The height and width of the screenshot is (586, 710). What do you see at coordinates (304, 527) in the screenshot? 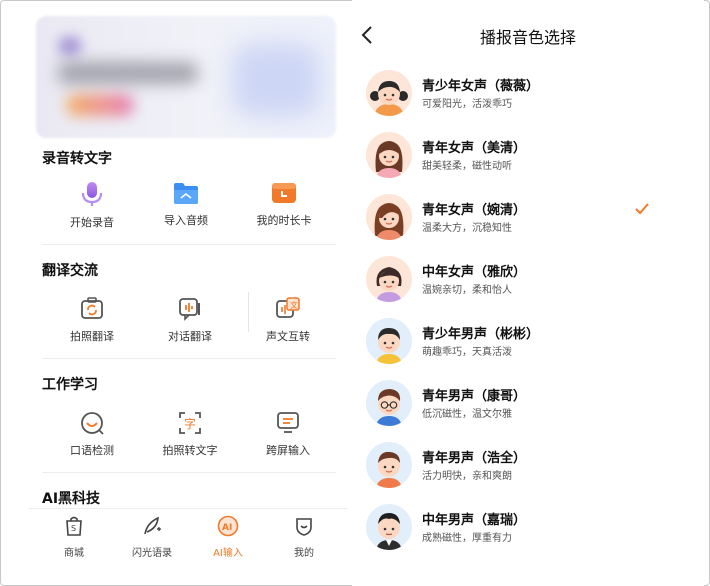
I see `profile-shield-icon` at bounding box center [304, 527].